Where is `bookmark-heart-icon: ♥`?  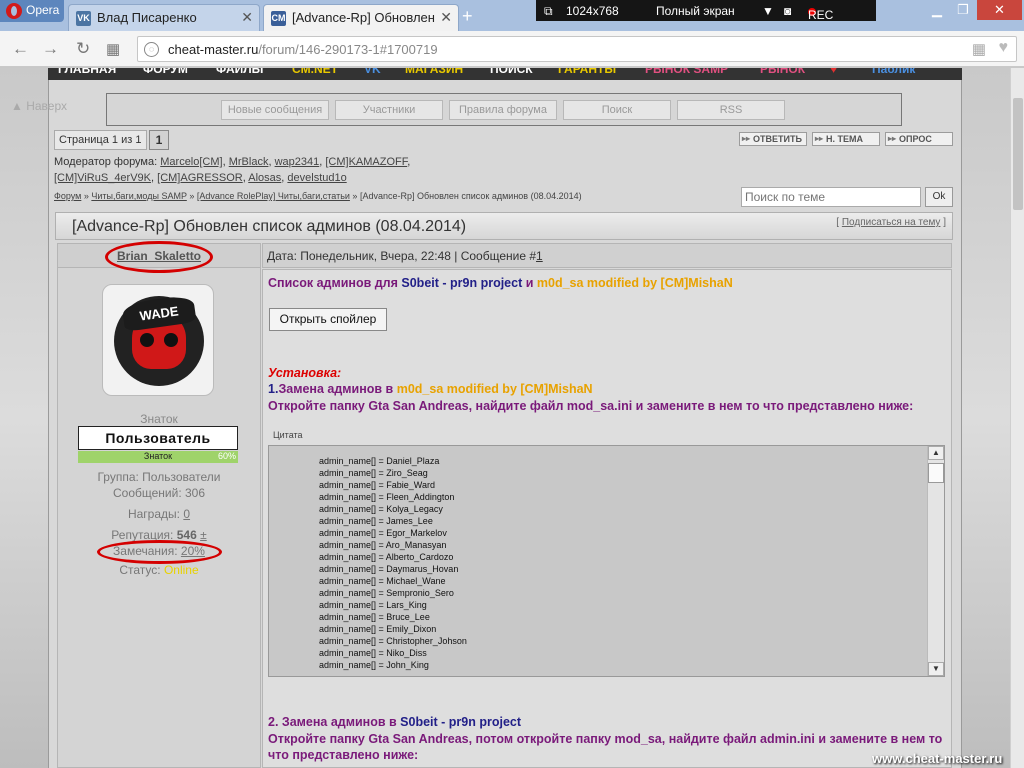
bookmark-heart-icon: ♥ is located at coordinates (1004, 48).